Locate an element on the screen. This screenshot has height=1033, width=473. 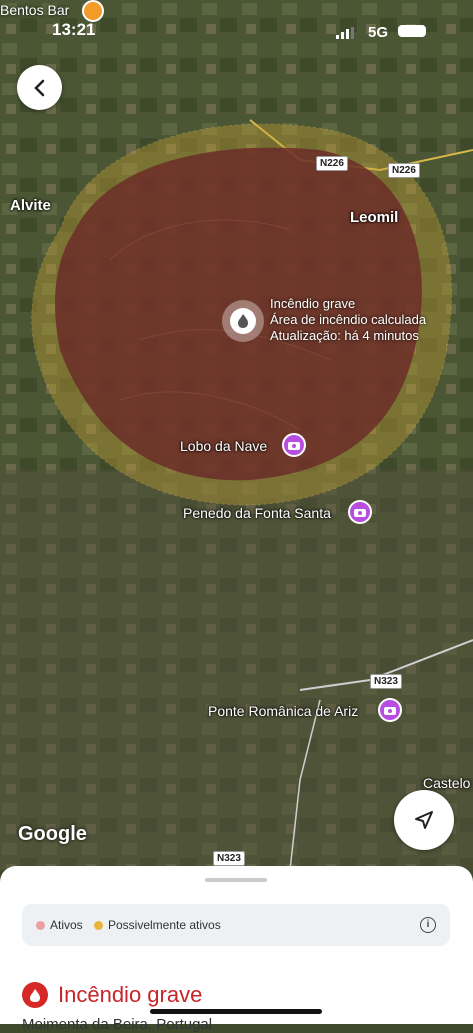
clock: 13:21 is located at coordinates (74, 29).